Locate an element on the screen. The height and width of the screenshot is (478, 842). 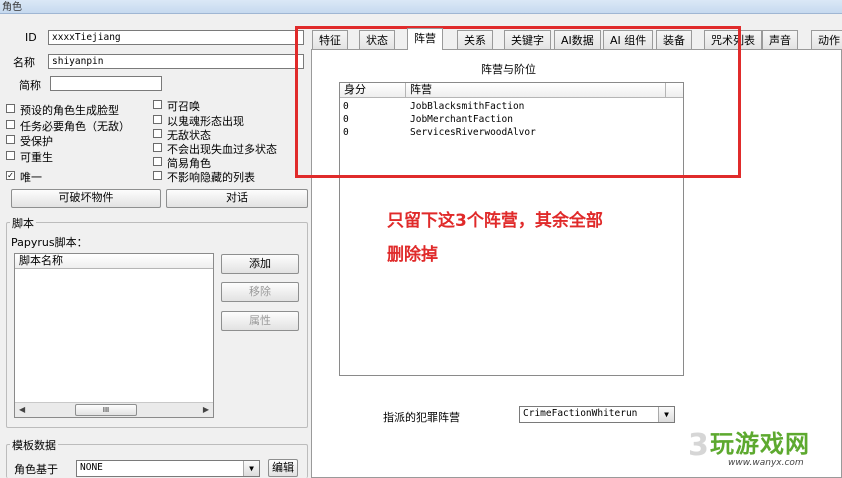
short-name-field is located at coordinates (106, 83).